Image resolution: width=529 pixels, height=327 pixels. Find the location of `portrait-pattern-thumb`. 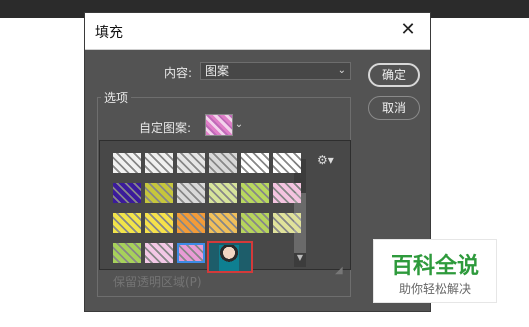

portrait-pattern-thumb is located at coordinates (229, 258).